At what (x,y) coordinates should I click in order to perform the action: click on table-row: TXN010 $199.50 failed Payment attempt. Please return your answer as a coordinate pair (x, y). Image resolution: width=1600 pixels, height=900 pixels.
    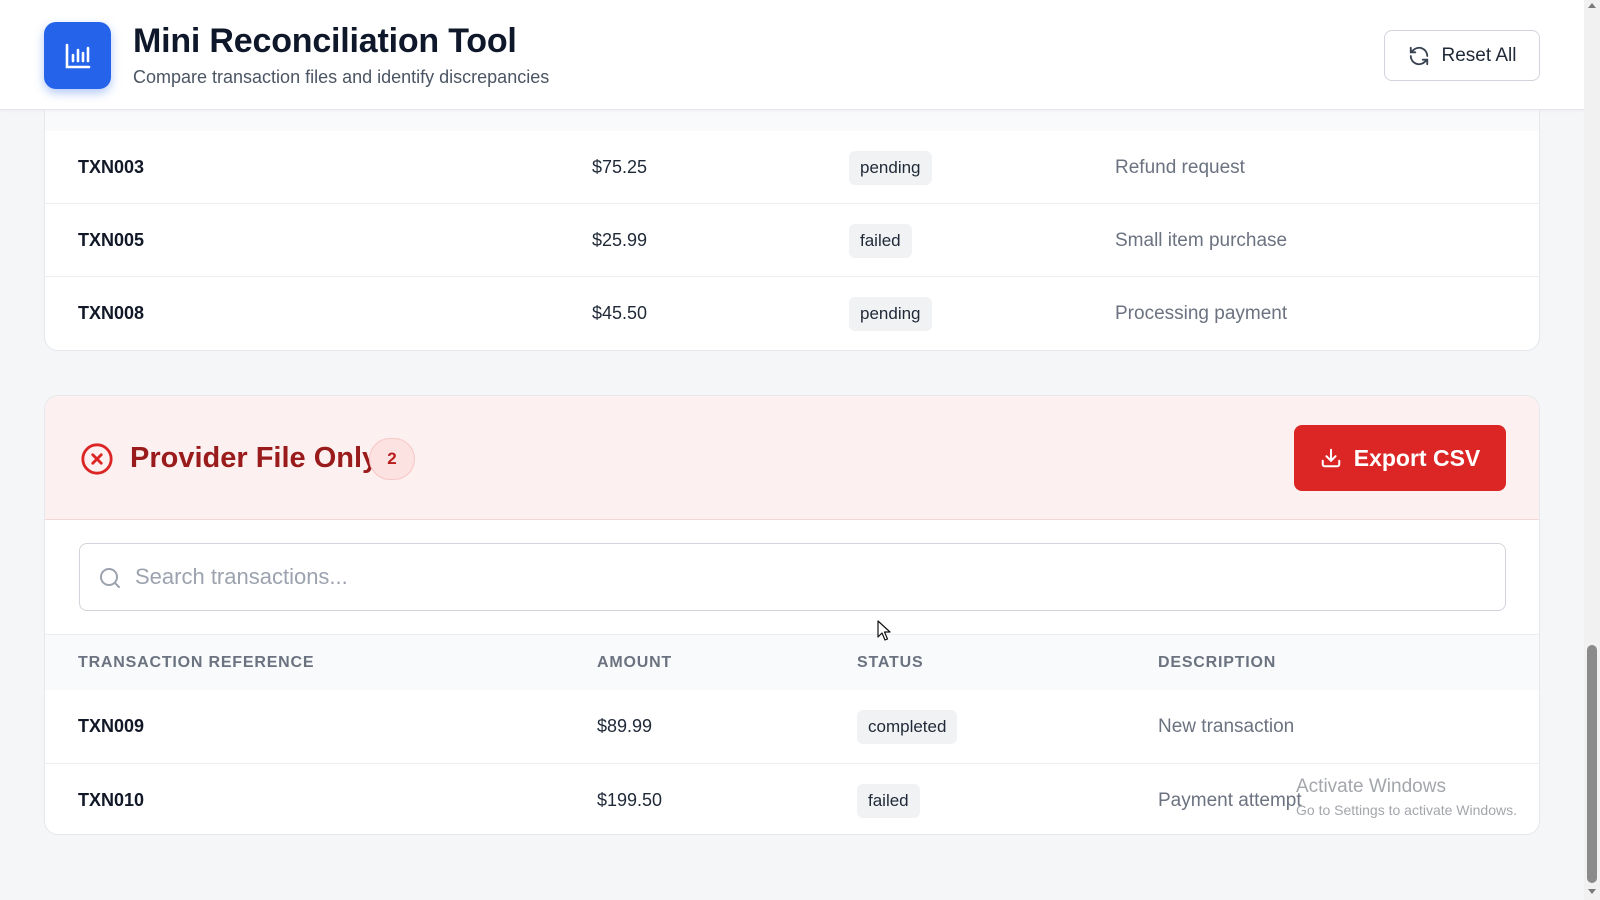
    Looking at the image, I should click on (792, 798).